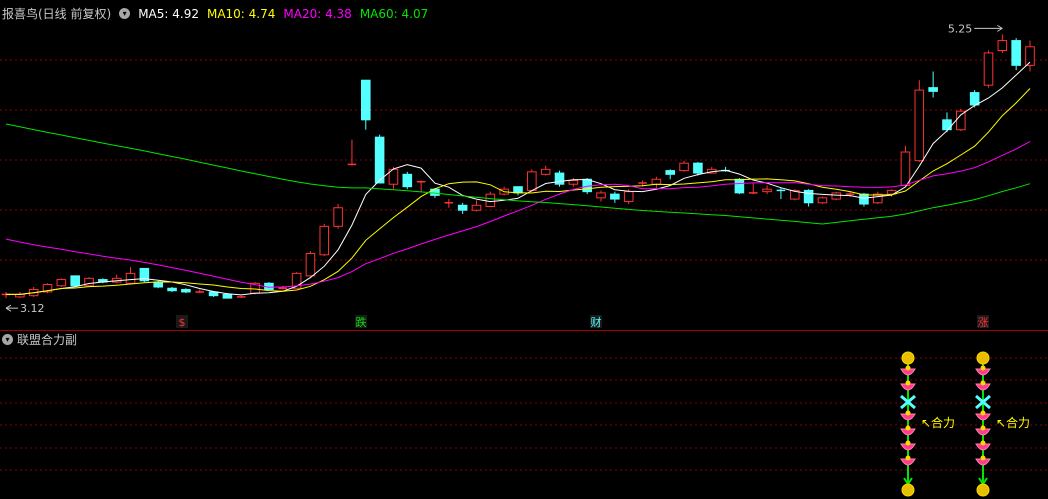 Image resolution: width=1048 pixels, height=499 pixels. I want to click on signal-marker: 涨, so click(983, 322).